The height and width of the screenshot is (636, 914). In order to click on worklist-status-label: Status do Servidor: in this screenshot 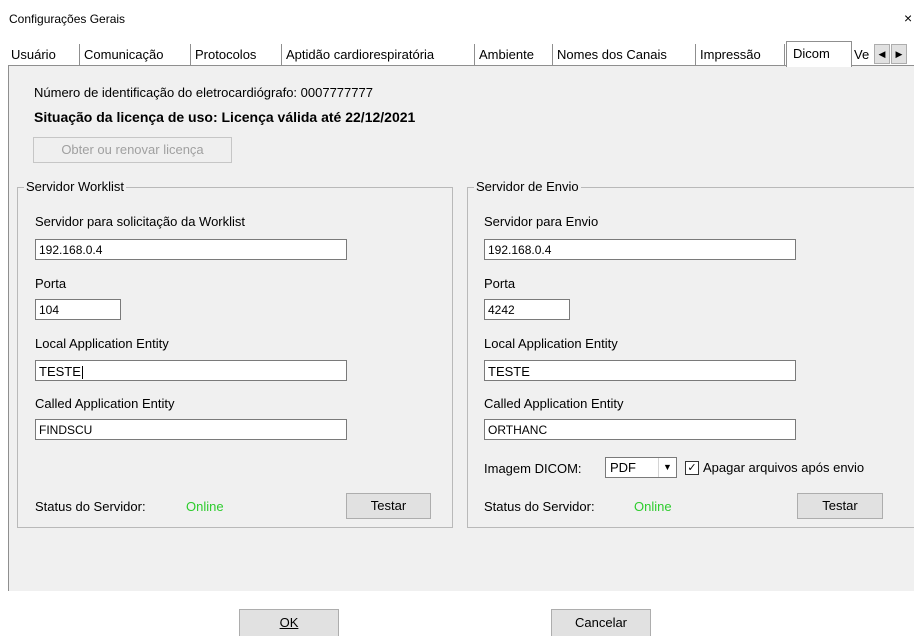, I will do `click(90, 506)`.